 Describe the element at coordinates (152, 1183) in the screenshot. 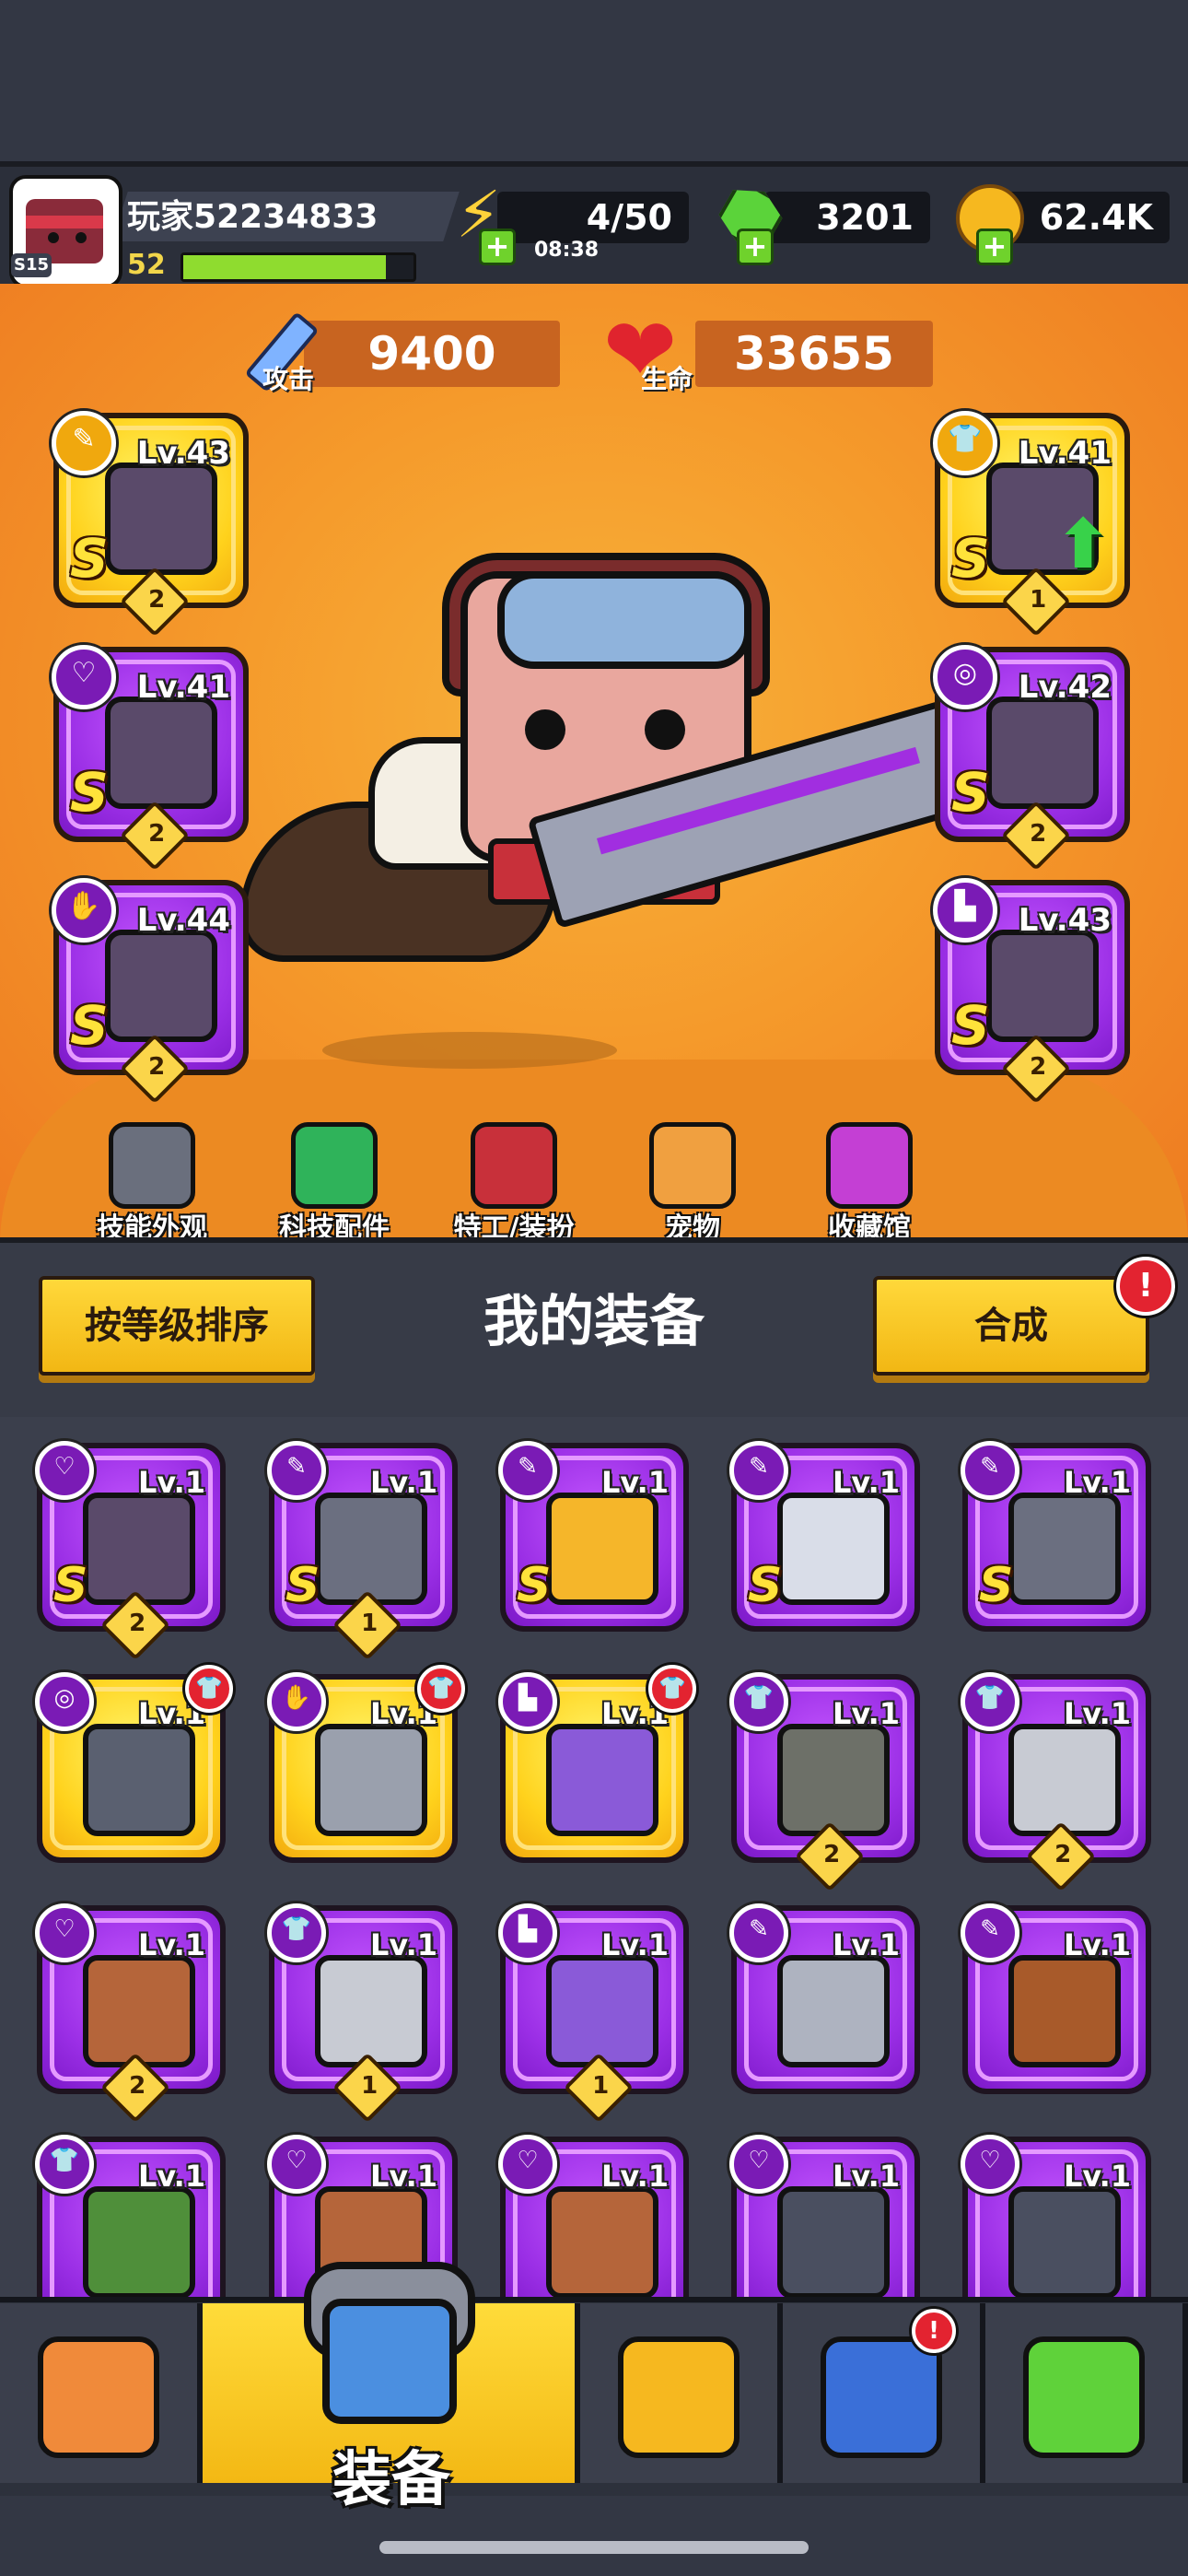

I see `submenu-item-0: 技能外观` at that location.